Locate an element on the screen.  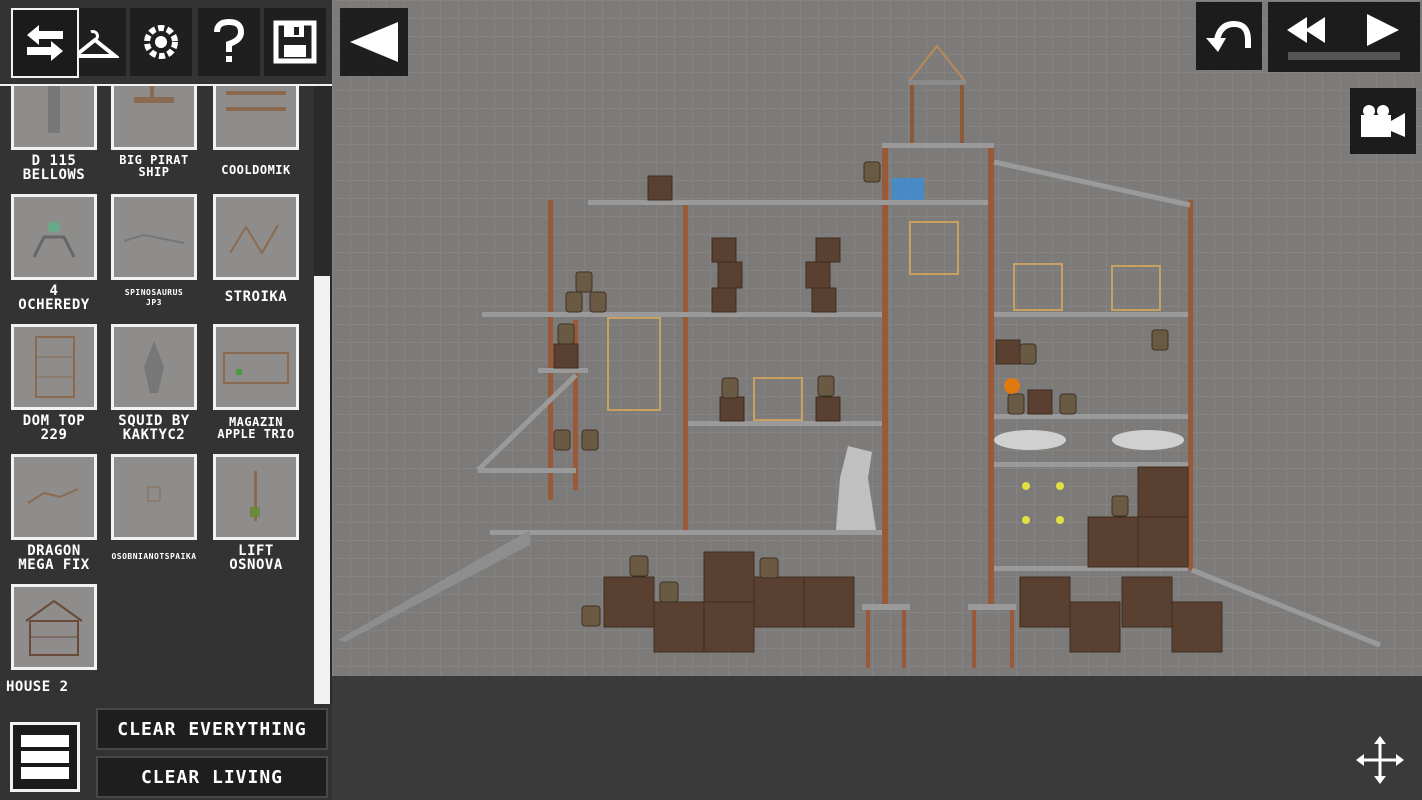
swap-arrows-icon is located at coordinates (45, 43).